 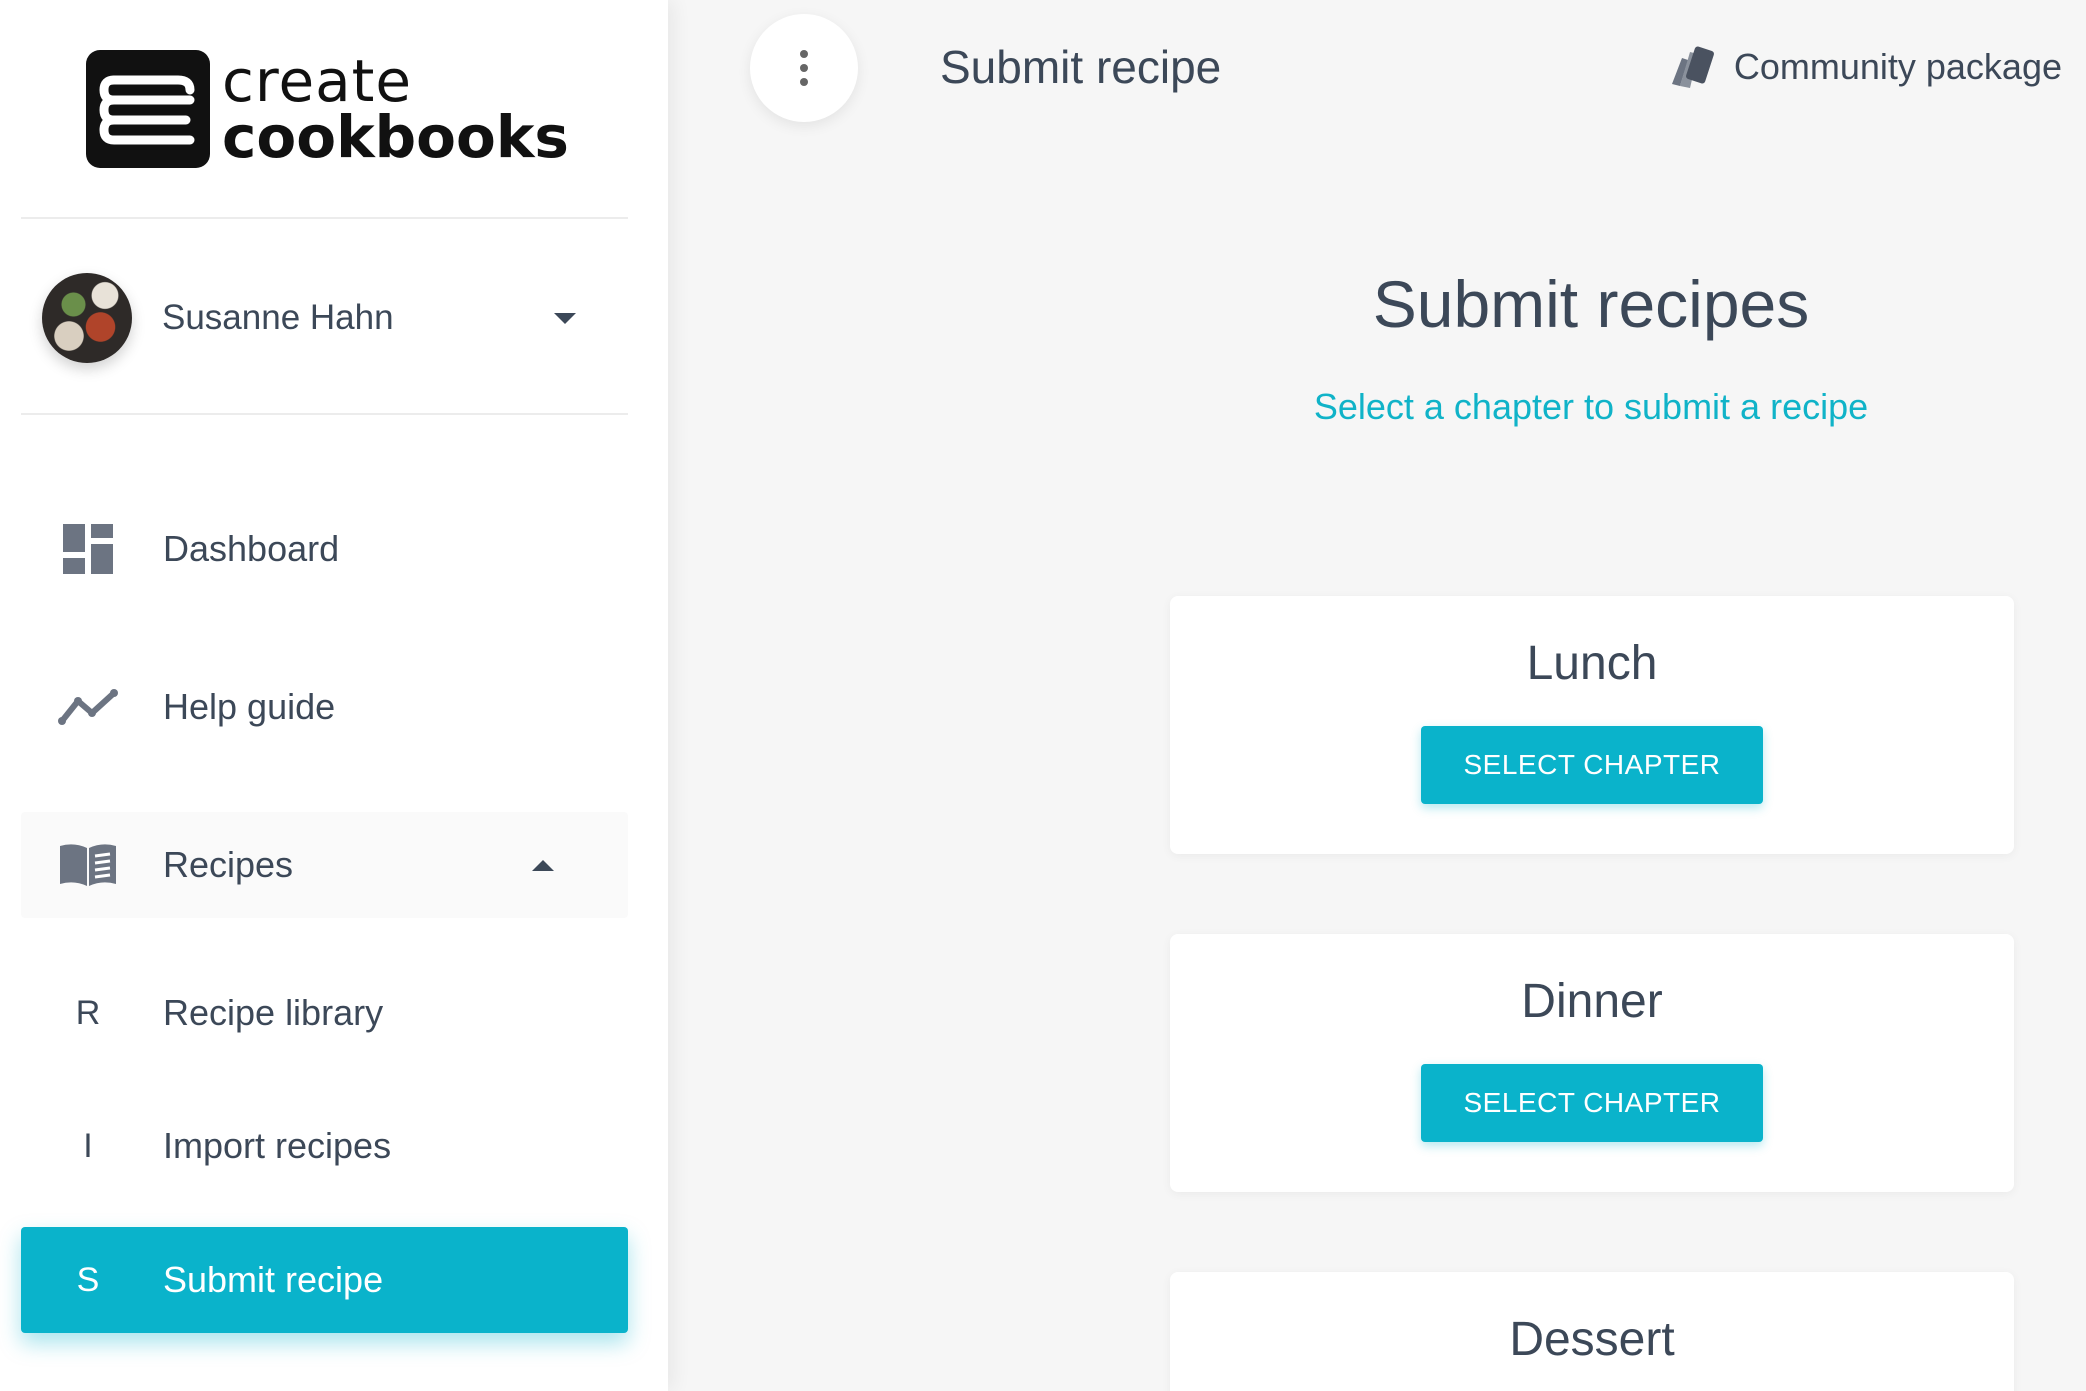 I want to click on dashboard-icon, so click(x=88, y=549).